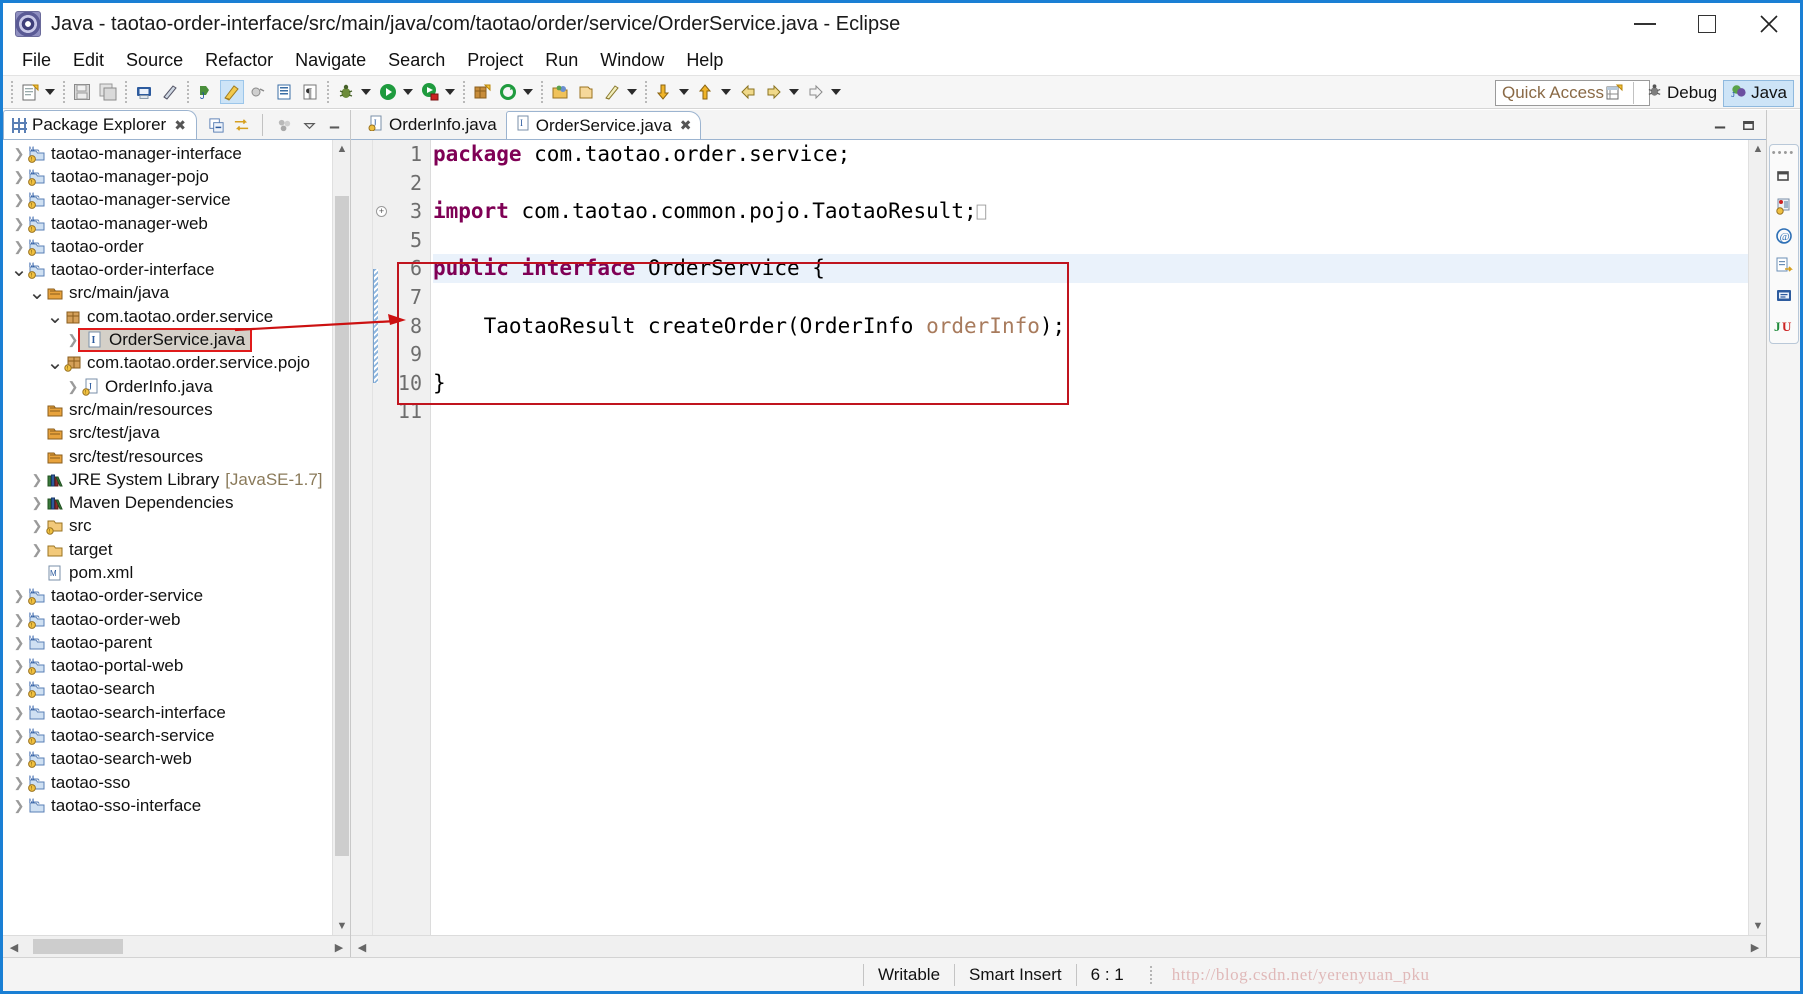  I want to click on run-dropdown-icon, so click(408, 92).